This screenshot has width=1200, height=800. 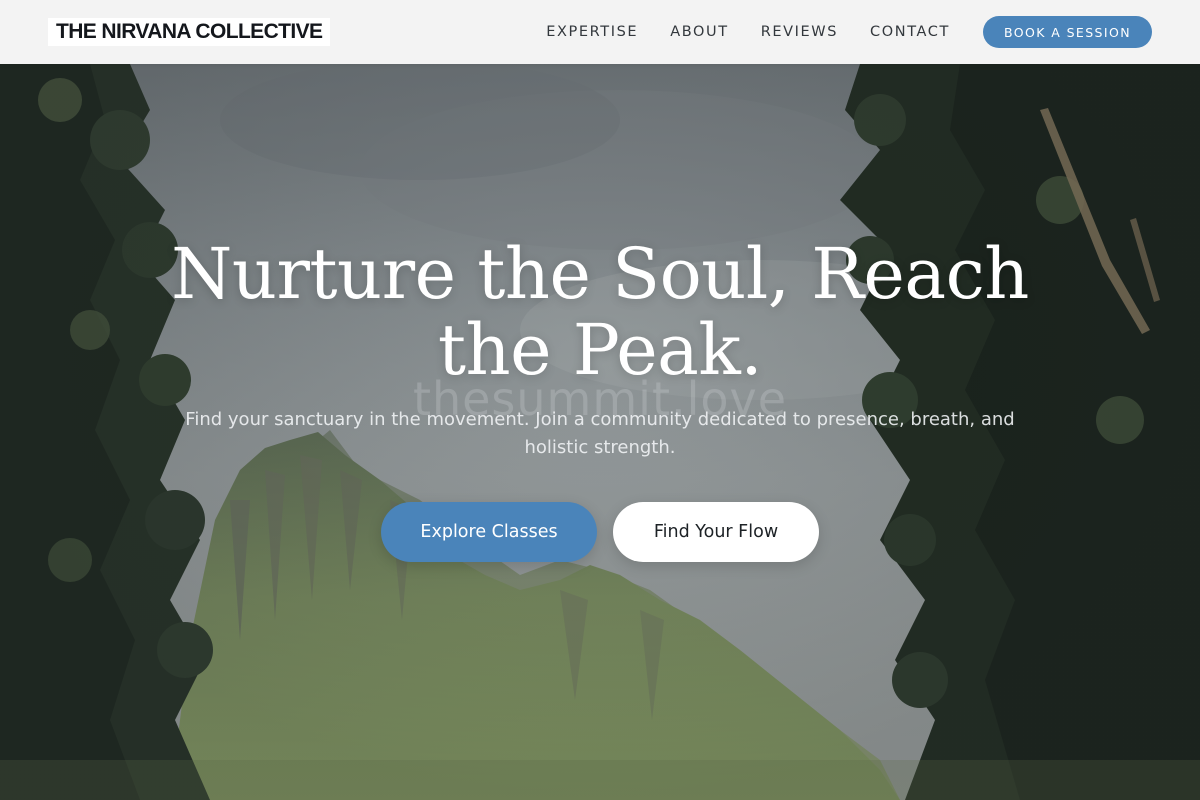 I want to click on brand-logo: THE NIRVANA COLLECTIVE, so click(x=189, y=32).